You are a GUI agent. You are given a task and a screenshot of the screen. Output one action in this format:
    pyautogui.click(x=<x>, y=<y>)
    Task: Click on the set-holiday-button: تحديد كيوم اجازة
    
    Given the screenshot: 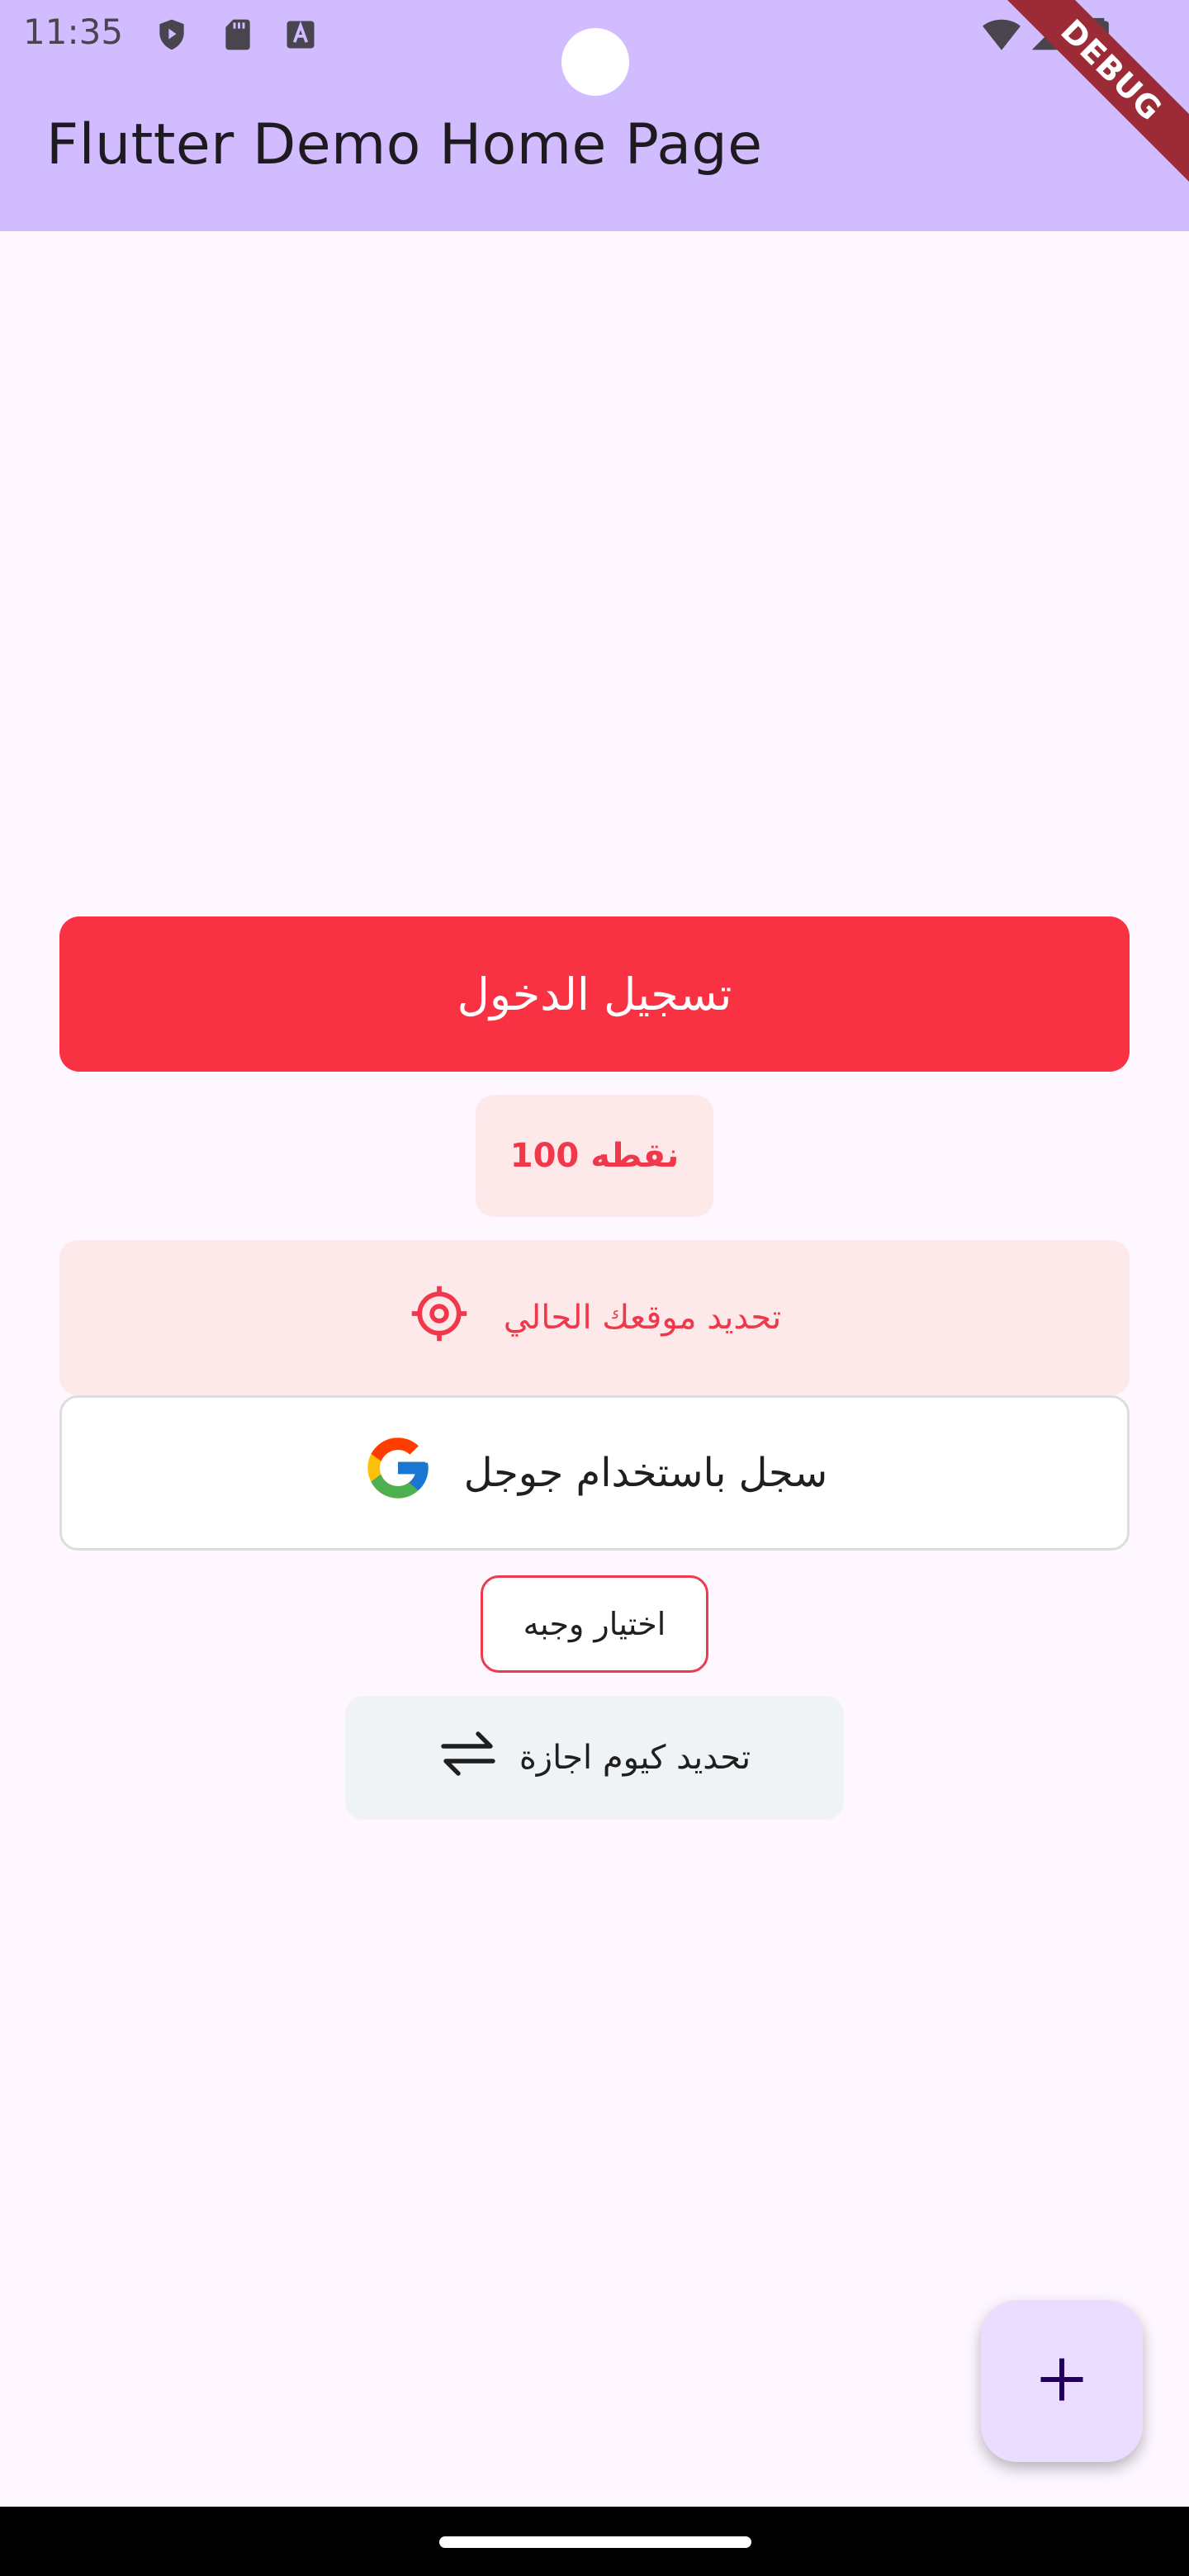 What is the action you would take?
    pyautogui.click(x=594, y=1758)
    